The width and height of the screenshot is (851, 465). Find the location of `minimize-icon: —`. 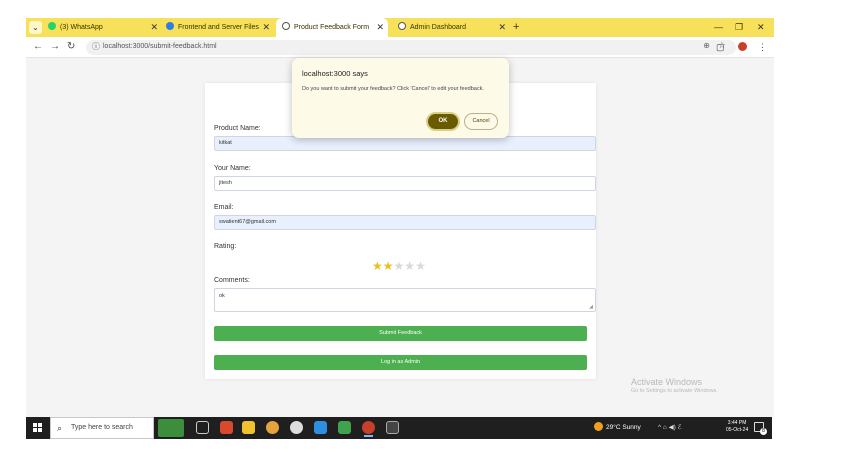

minimize-icon: — is located at coordinates (718, 27).